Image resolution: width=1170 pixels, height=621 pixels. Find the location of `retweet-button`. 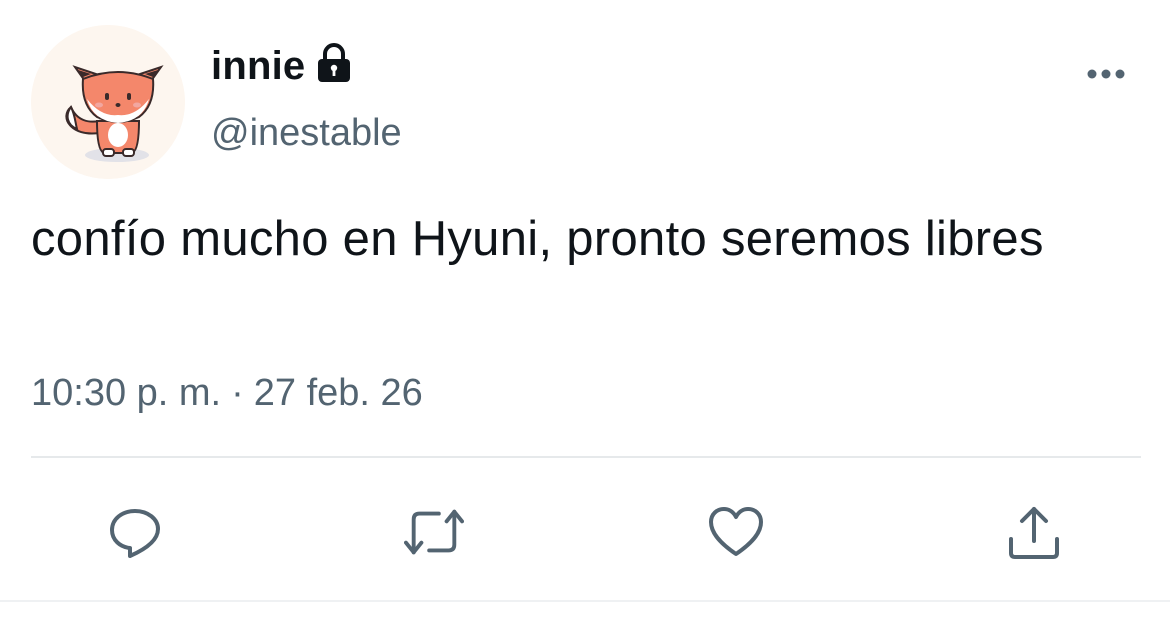

retweet-button is located at coordinates (434, 532).